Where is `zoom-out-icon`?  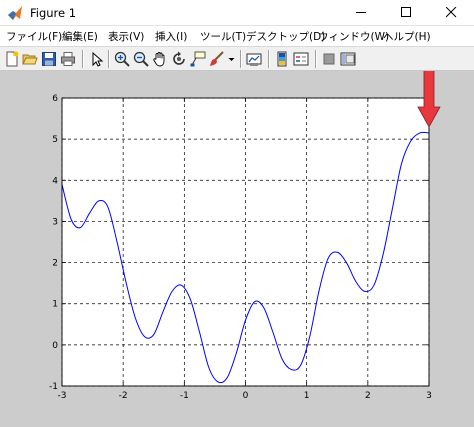 zoom-out-icon is located at coordinates (141, 59).